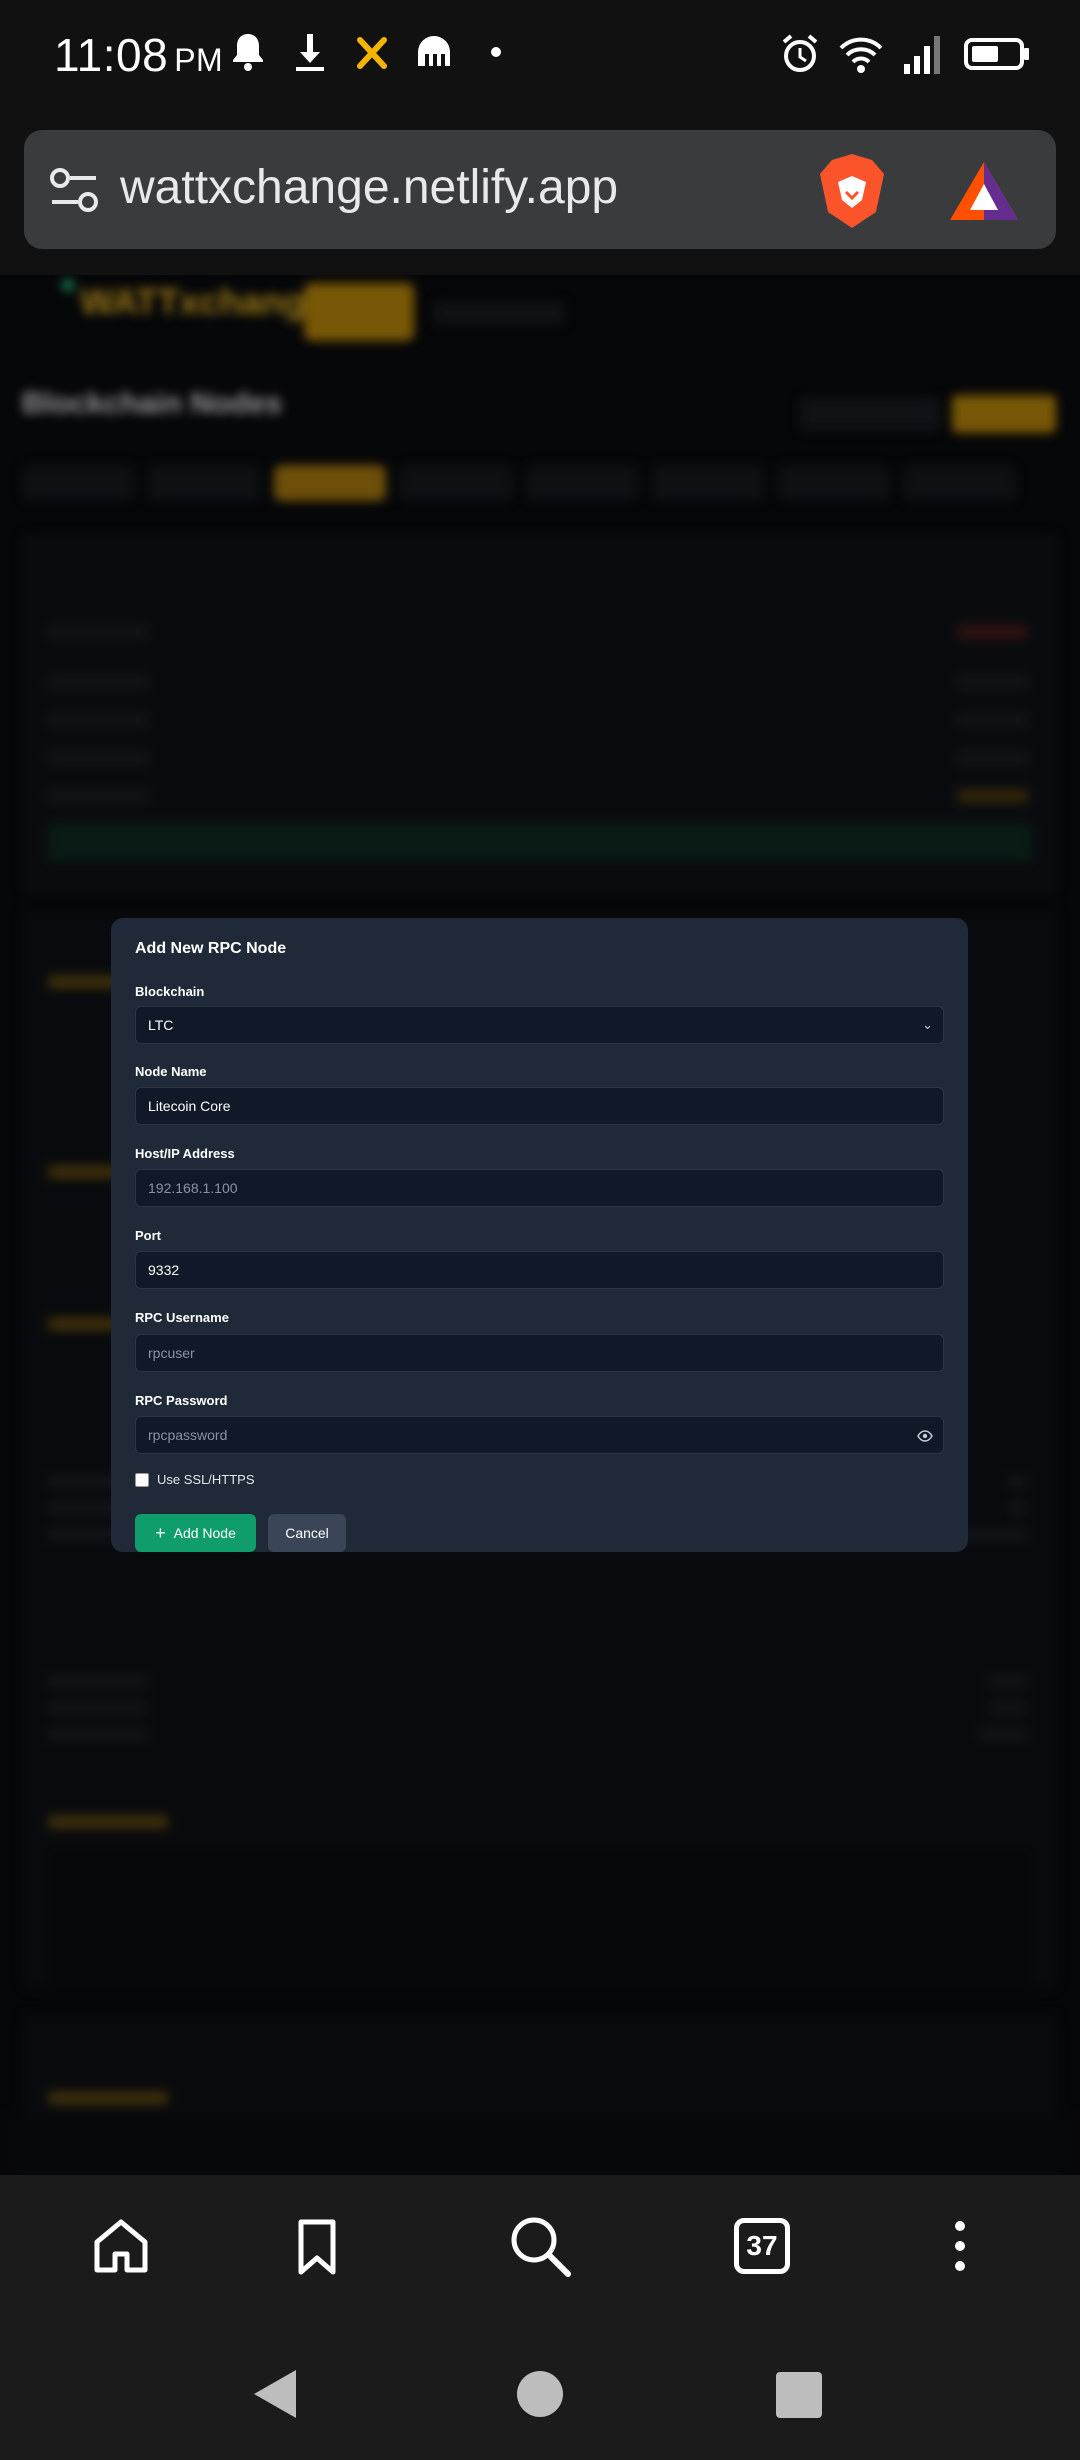 This screenshot has height=2460, width=1080. I want to click on node-name-input: Litecoin Core, so click(539, 1106).